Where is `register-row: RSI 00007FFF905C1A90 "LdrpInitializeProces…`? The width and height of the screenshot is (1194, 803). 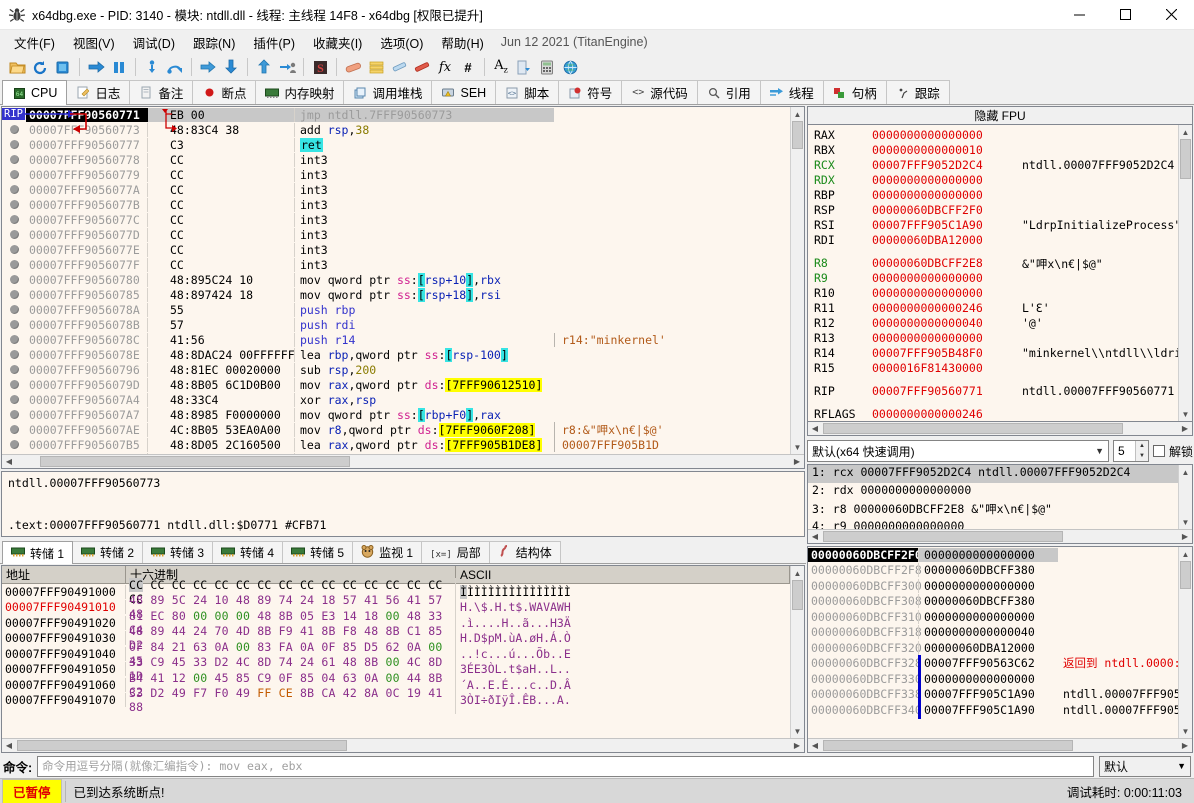
register-row: RSI 00007FFF905C1A90 "LdrpInitializeProces… is located at coordinates (996, 225).